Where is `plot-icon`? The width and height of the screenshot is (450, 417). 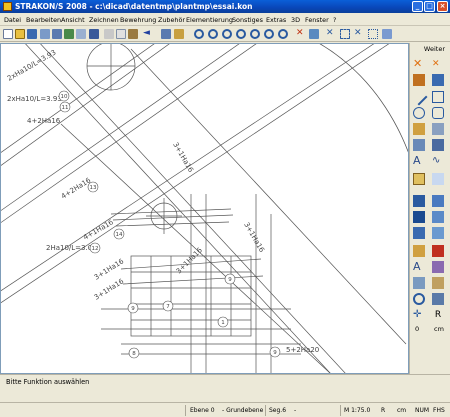 plot-icon is located at coordinates (69, 34).